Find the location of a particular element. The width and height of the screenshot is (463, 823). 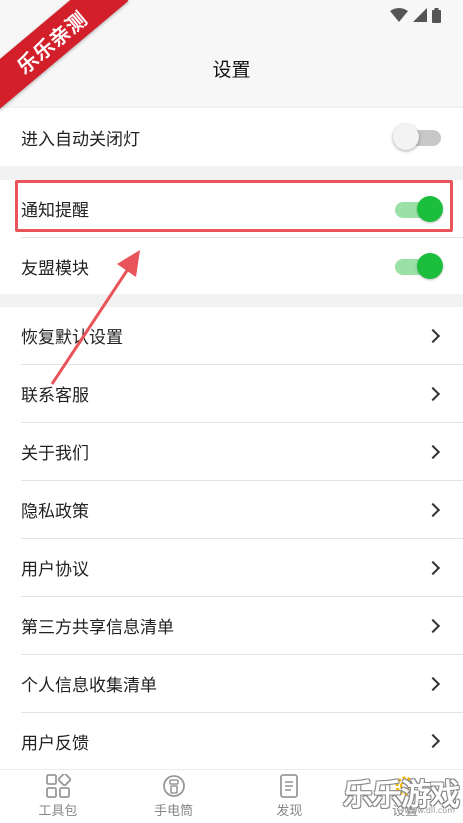

nav-tab-settings: 设置 is located at coordinates (405, 796).